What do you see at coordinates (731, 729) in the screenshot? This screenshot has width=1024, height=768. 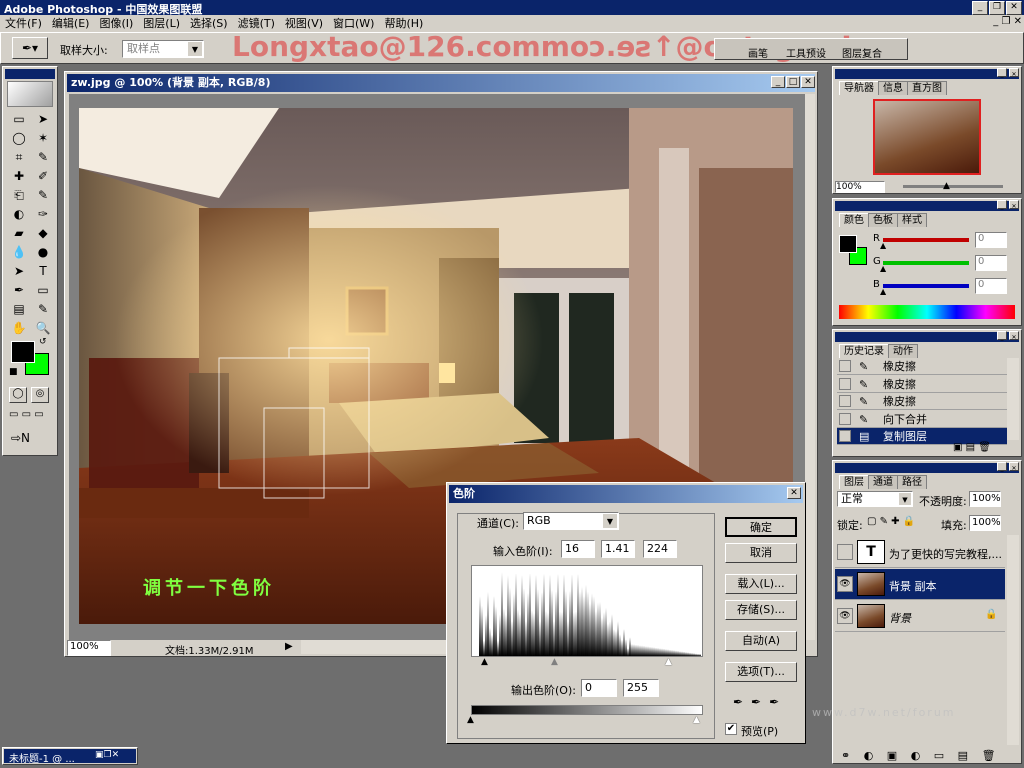 I see `preview-checkbox: ✔` at bounding box center [731, 729].